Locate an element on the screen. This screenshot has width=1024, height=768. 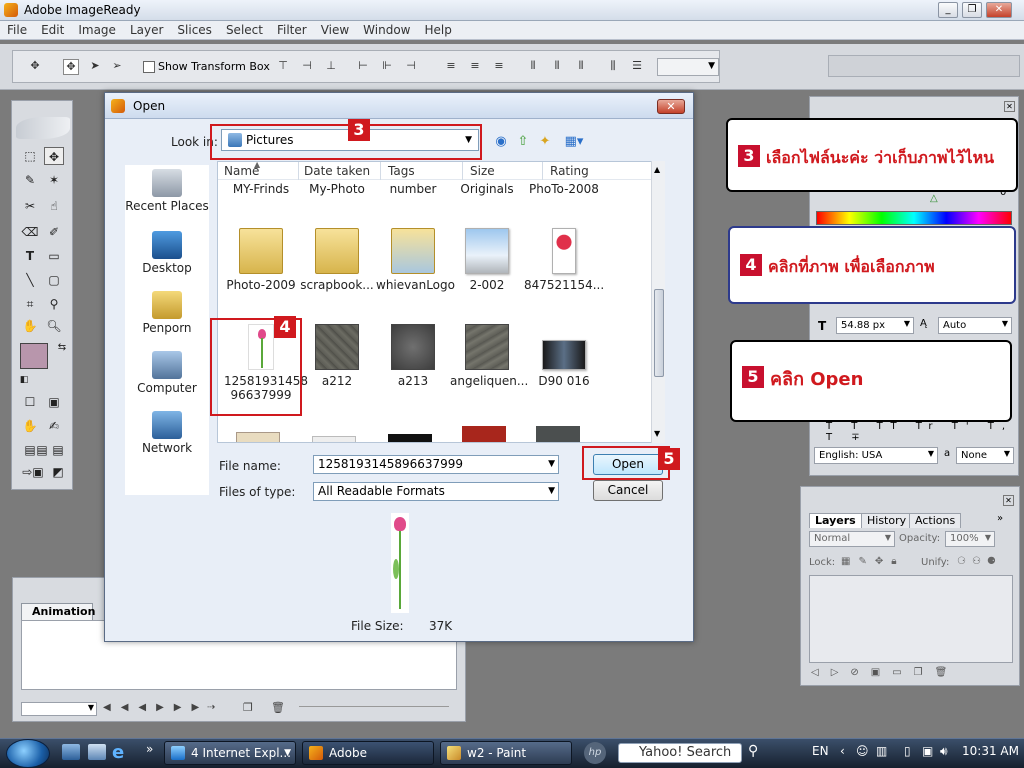
rectangle-tool-icon: ▭ is located at coordinates (54, 256).